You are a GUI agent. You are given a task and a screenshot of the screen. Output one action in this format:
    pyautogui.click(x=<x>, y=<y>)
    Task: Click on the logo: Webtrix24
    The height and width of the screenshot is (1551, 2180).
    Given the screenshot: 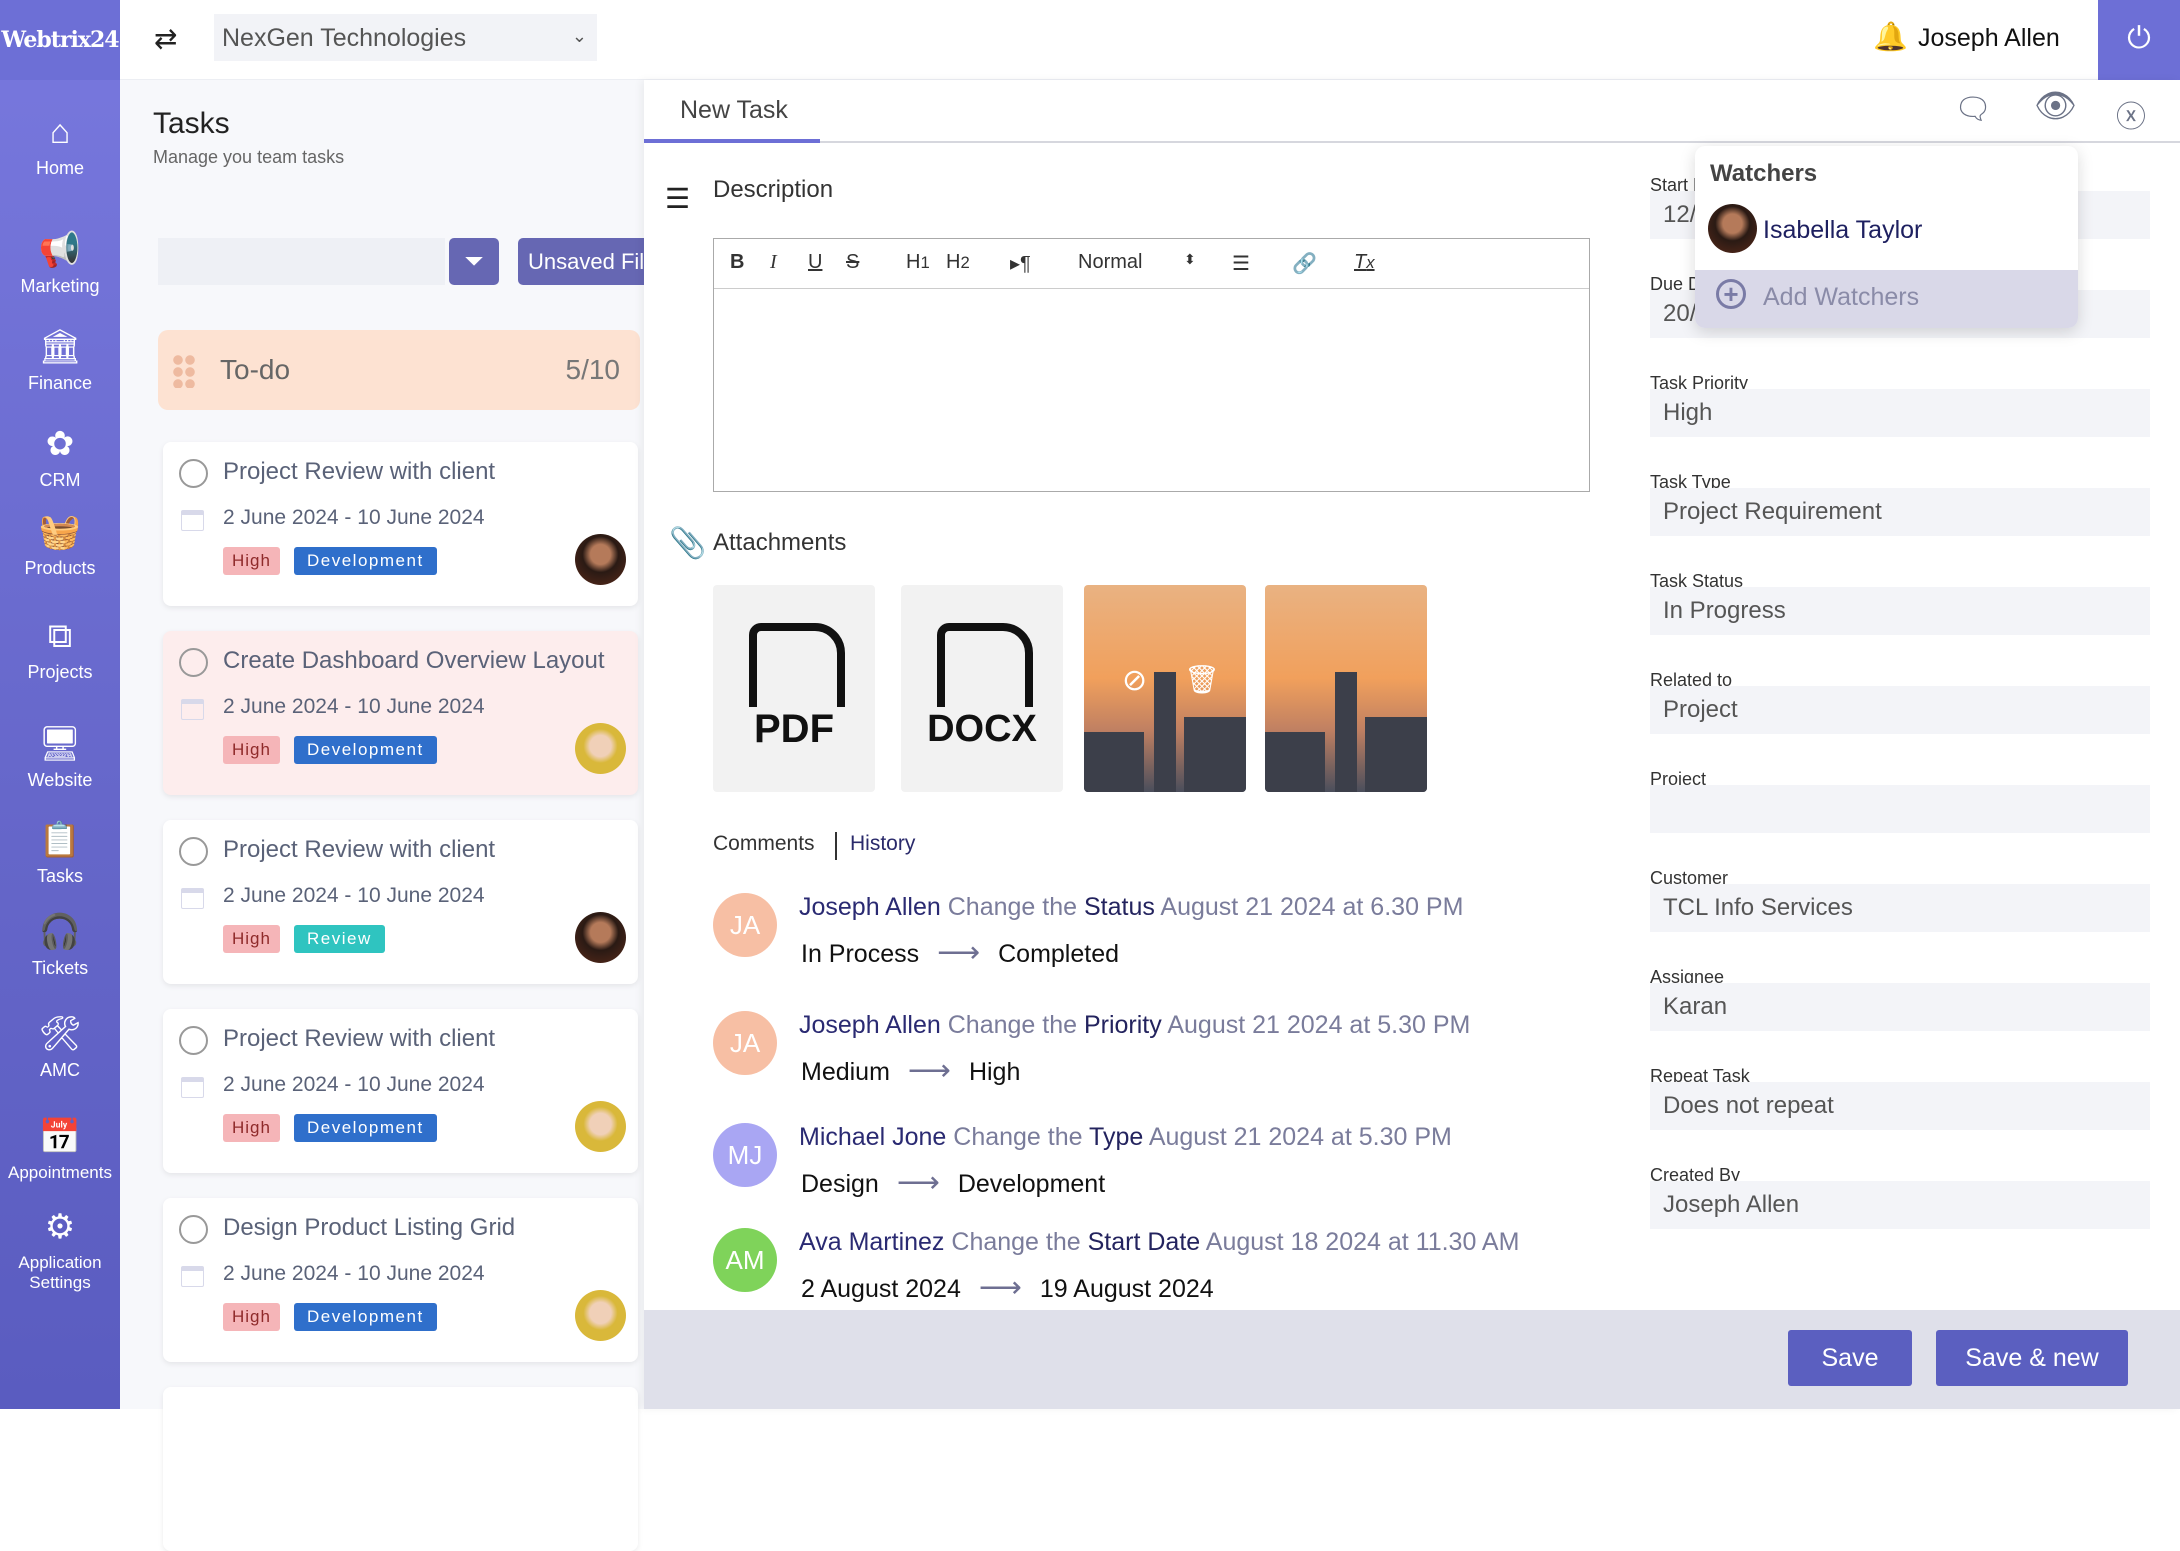 What is the action you would take?
    pyautogui.click(x=60, y=40)
    